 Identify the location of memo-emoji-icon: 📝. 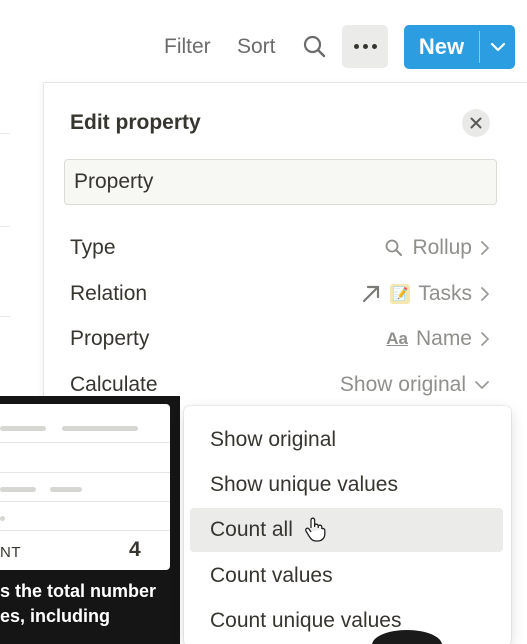
(400, 294).